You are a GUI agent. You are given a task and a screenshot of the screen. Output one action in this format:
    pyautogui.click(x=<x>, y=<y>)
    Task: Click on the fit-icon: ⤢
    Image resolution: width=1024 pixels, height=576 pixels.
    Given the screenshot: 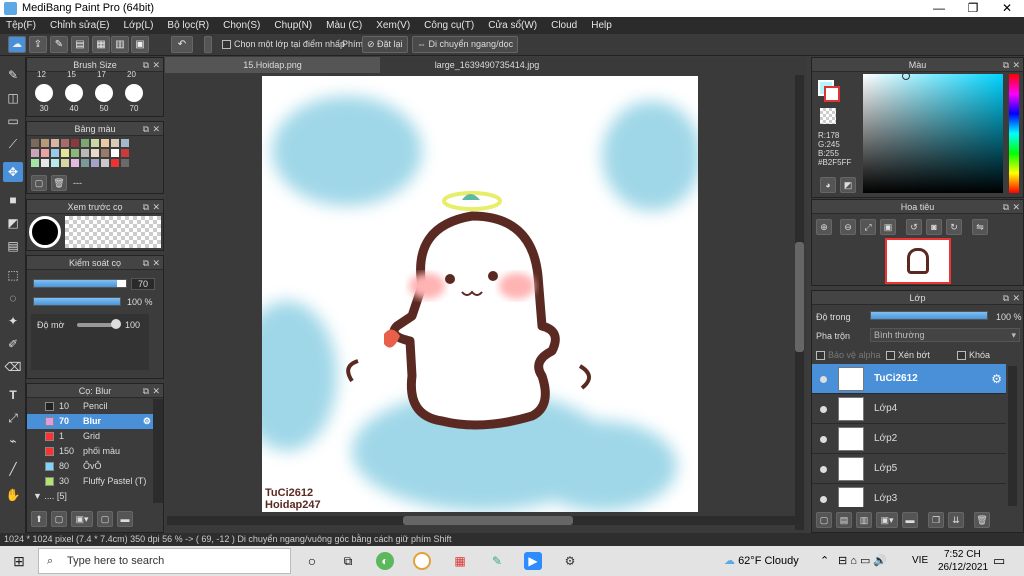 What is the action you would take?
    pyautogui.click(x=868, y=227)
    